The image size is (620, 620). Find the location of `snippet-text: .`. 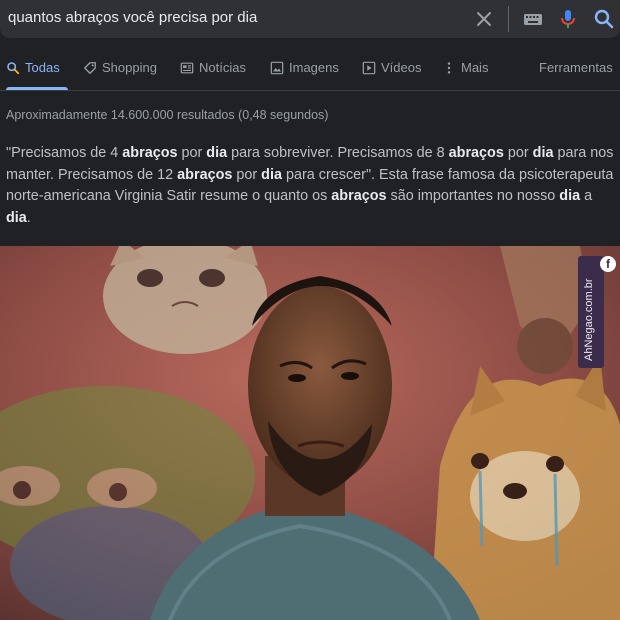

snippet-text: . is located at coordinates (28, 217).